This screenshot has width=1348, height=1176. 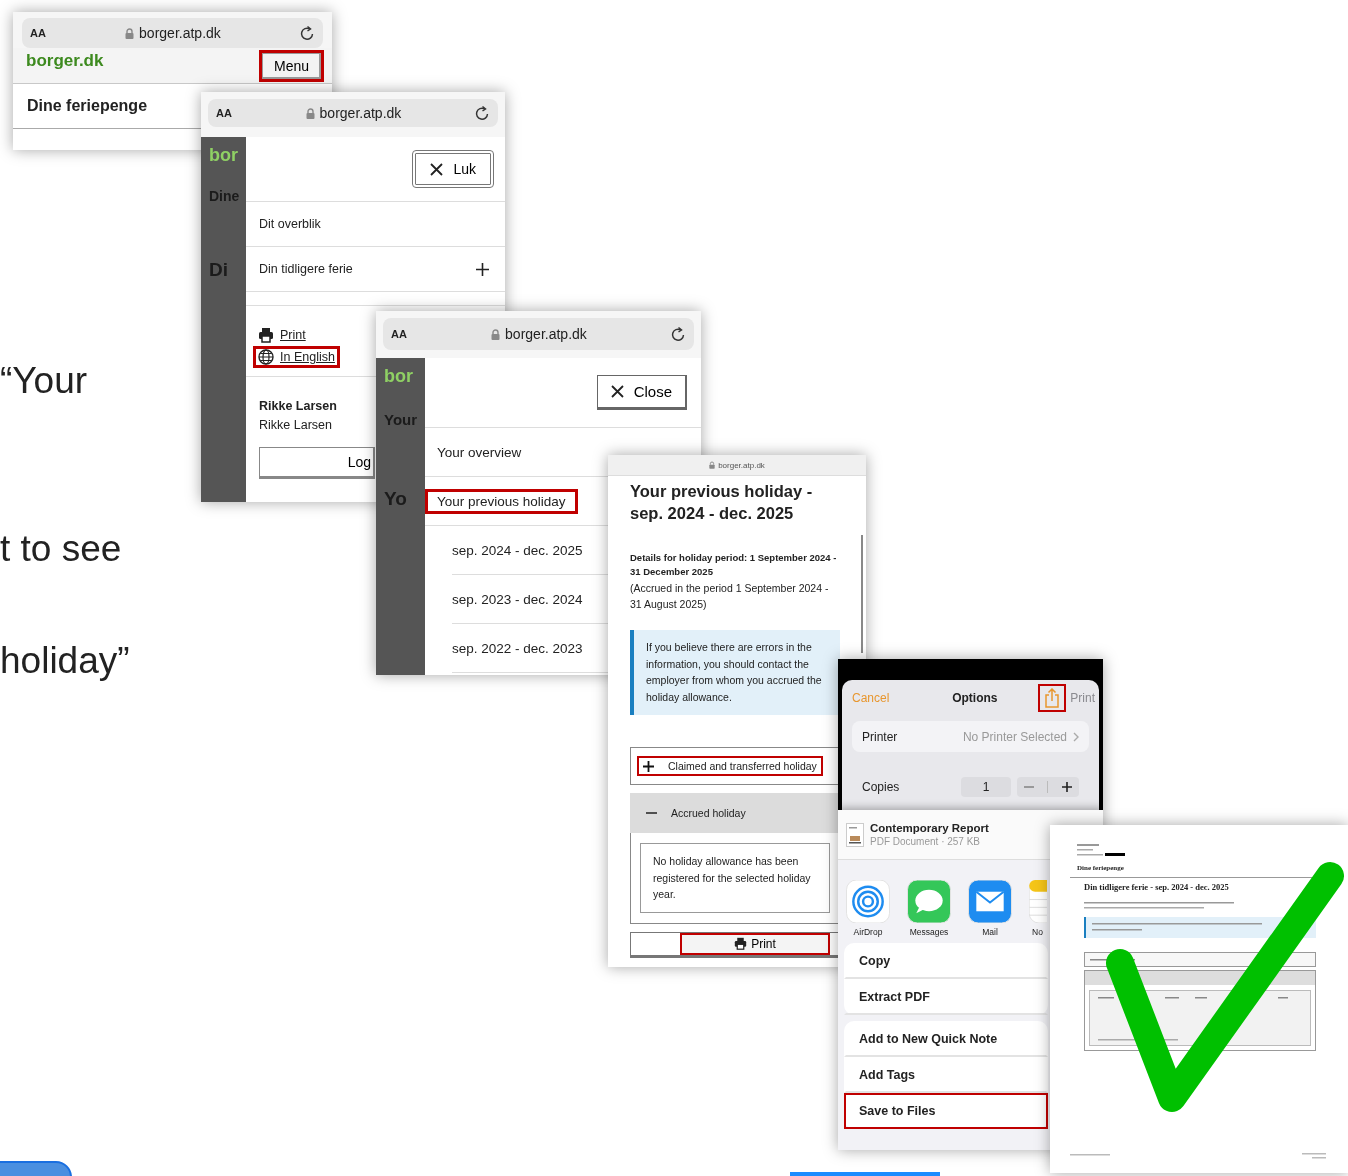 I want to click on print-button: Print, so click(x=755, y=943).